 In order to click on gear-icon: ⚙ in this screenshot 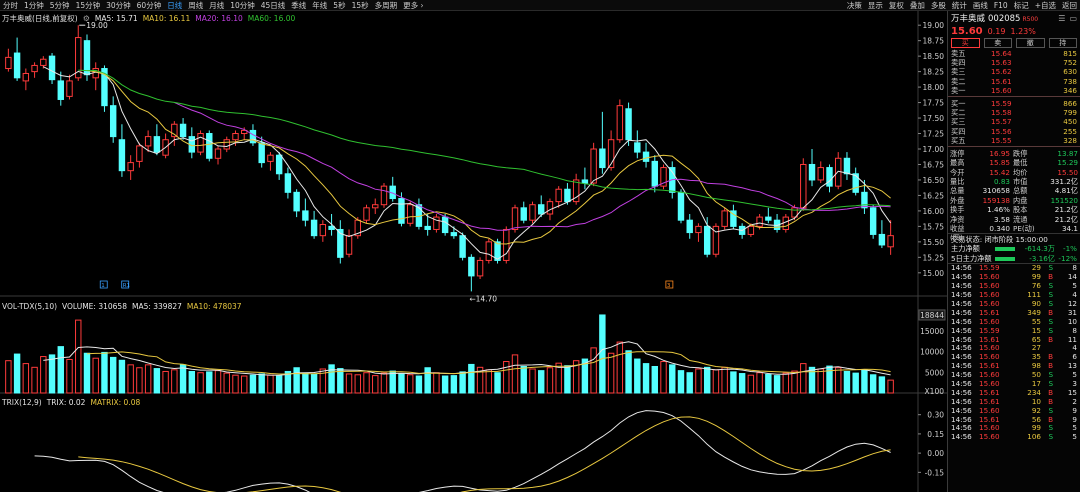, I will do `click(86, 18)`.